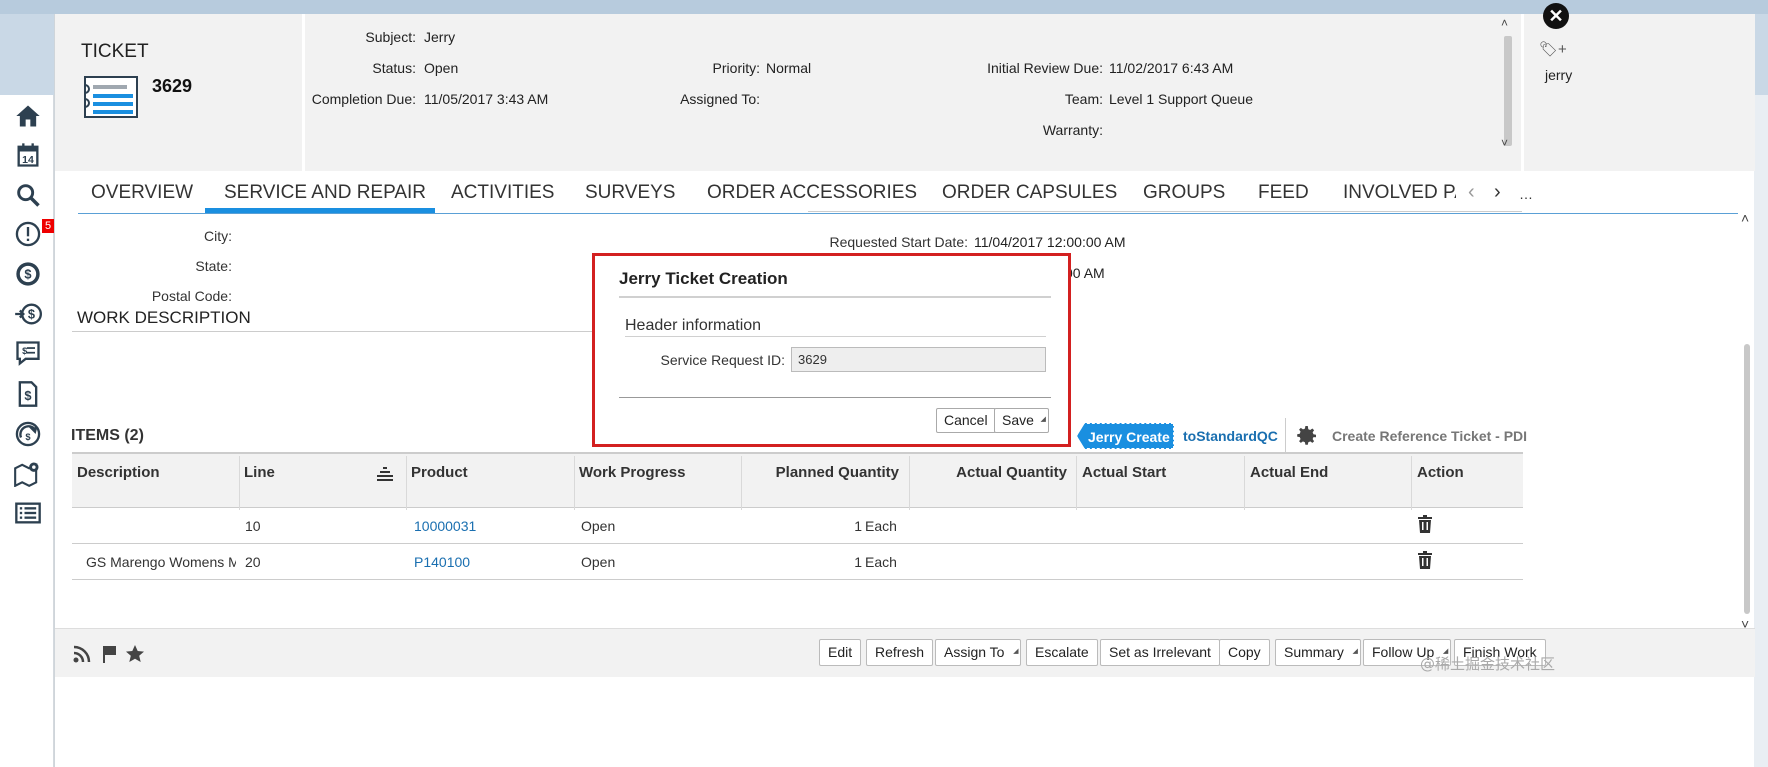  I want to click on tab-scroll-left-icon: ‹, so click(1471, 192).